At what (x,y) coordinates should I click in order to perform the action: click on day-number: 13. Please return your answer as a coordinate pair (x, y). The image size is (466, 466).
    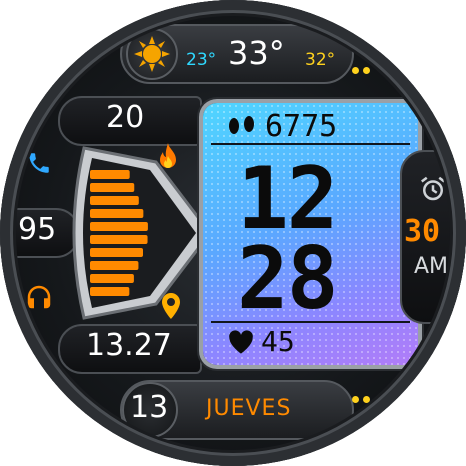
    Looking at the image, I should click on (149, 407).